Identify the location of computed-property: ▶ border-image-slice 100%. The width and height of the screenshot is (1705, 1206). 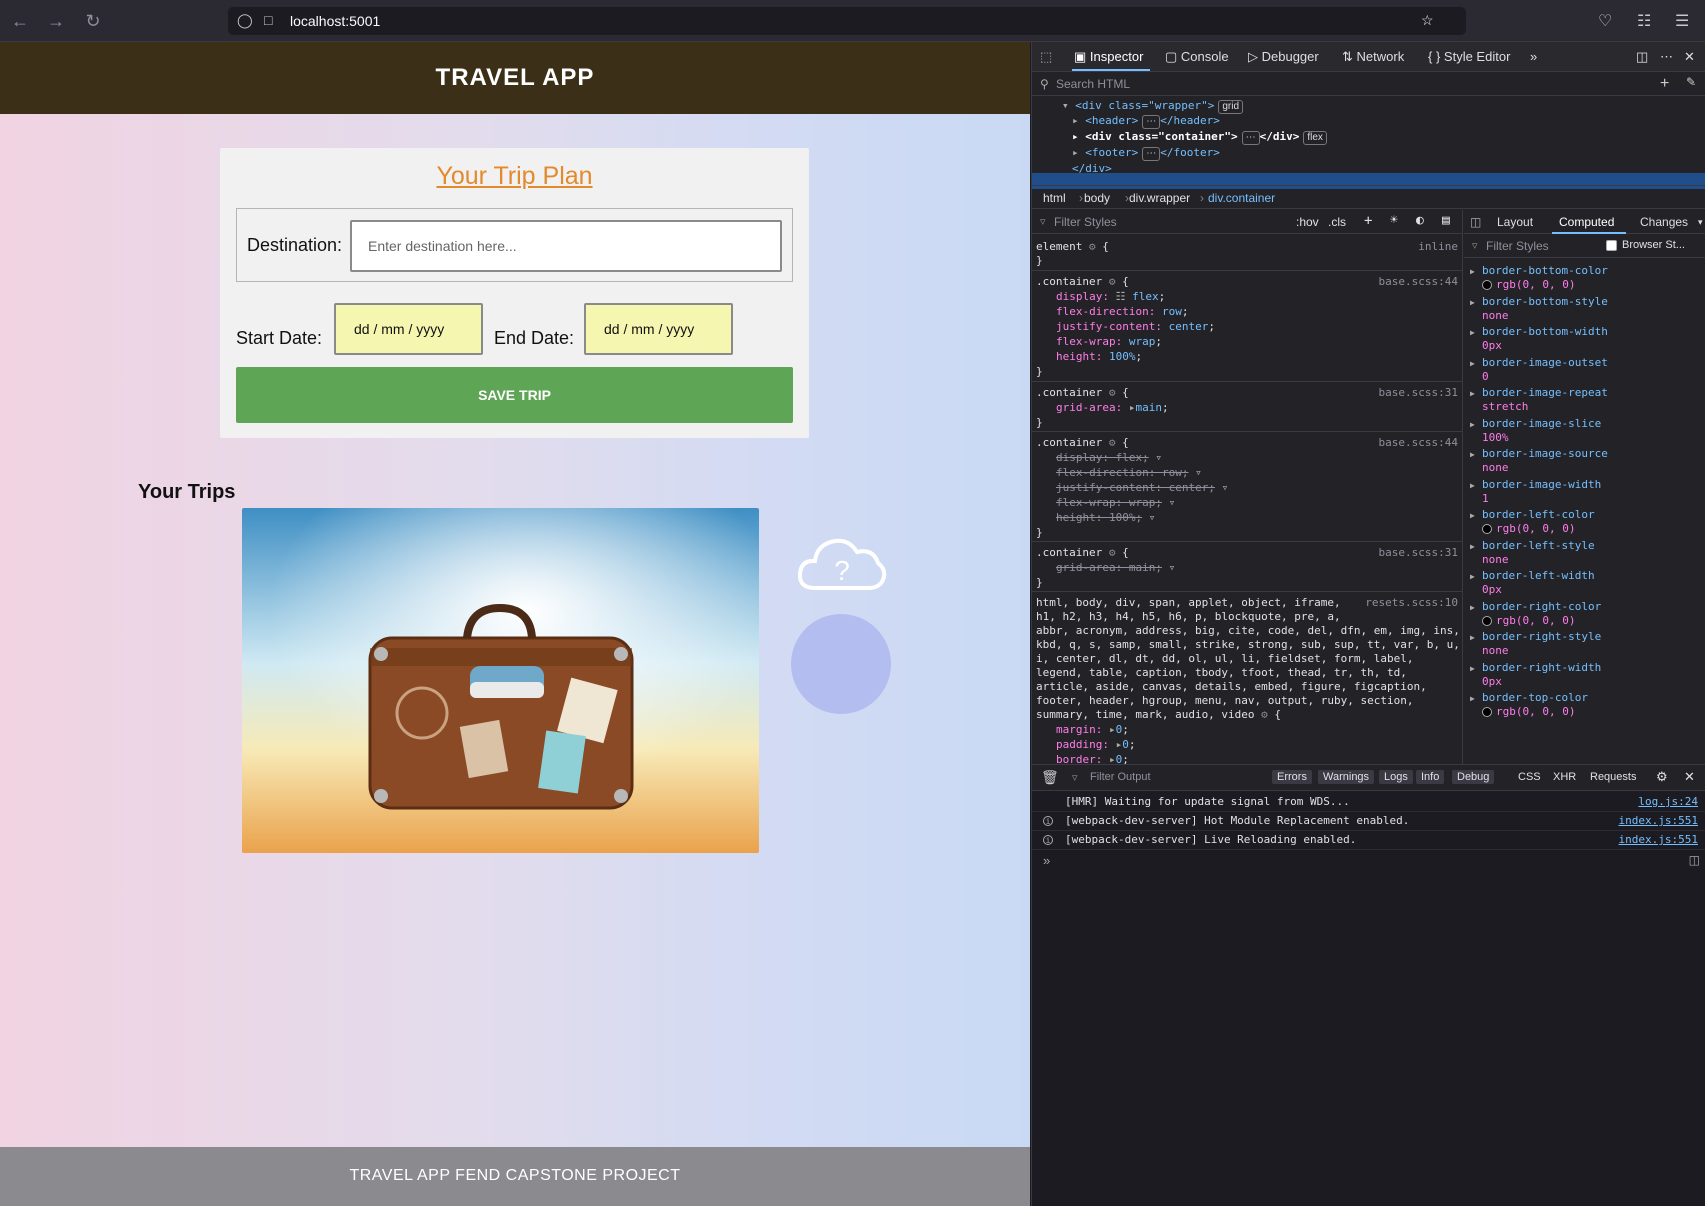
(1584, 432).